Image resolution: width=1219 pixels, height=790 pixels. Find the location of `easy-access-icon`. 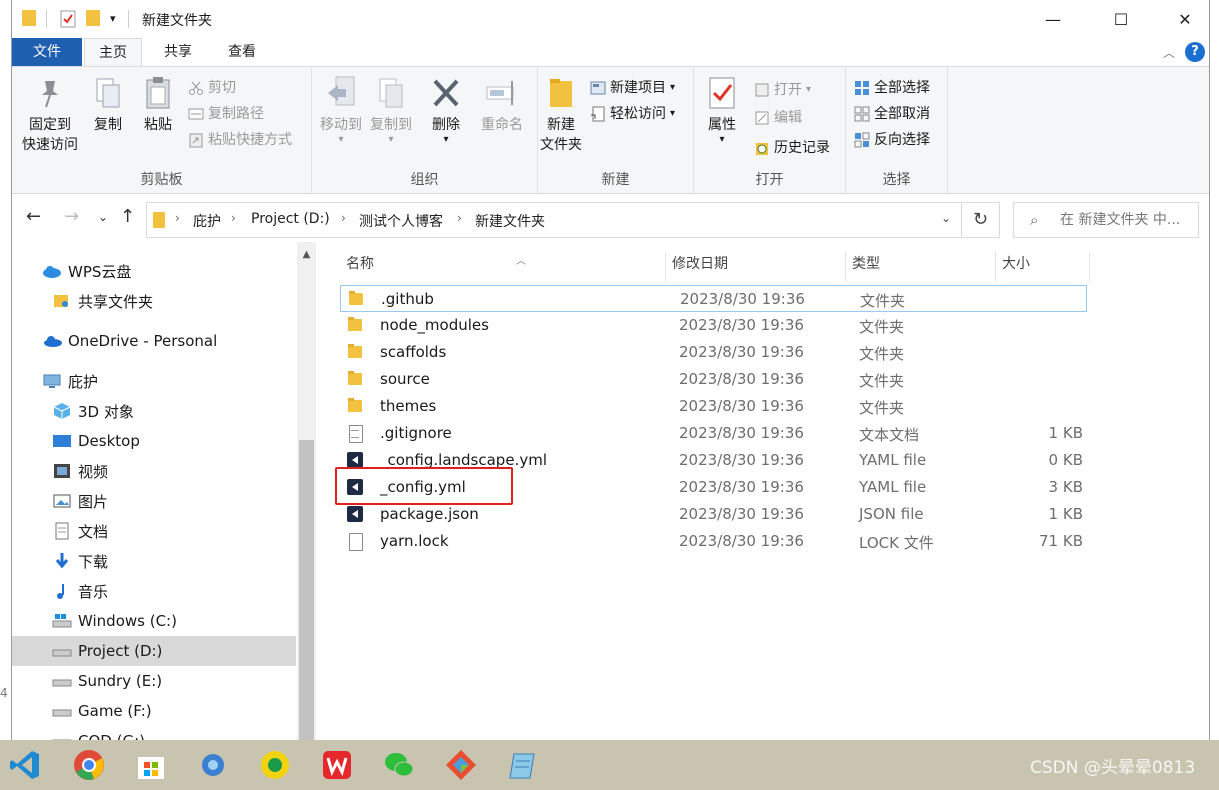

easy-access-icon is located at coordinates (598, 114).